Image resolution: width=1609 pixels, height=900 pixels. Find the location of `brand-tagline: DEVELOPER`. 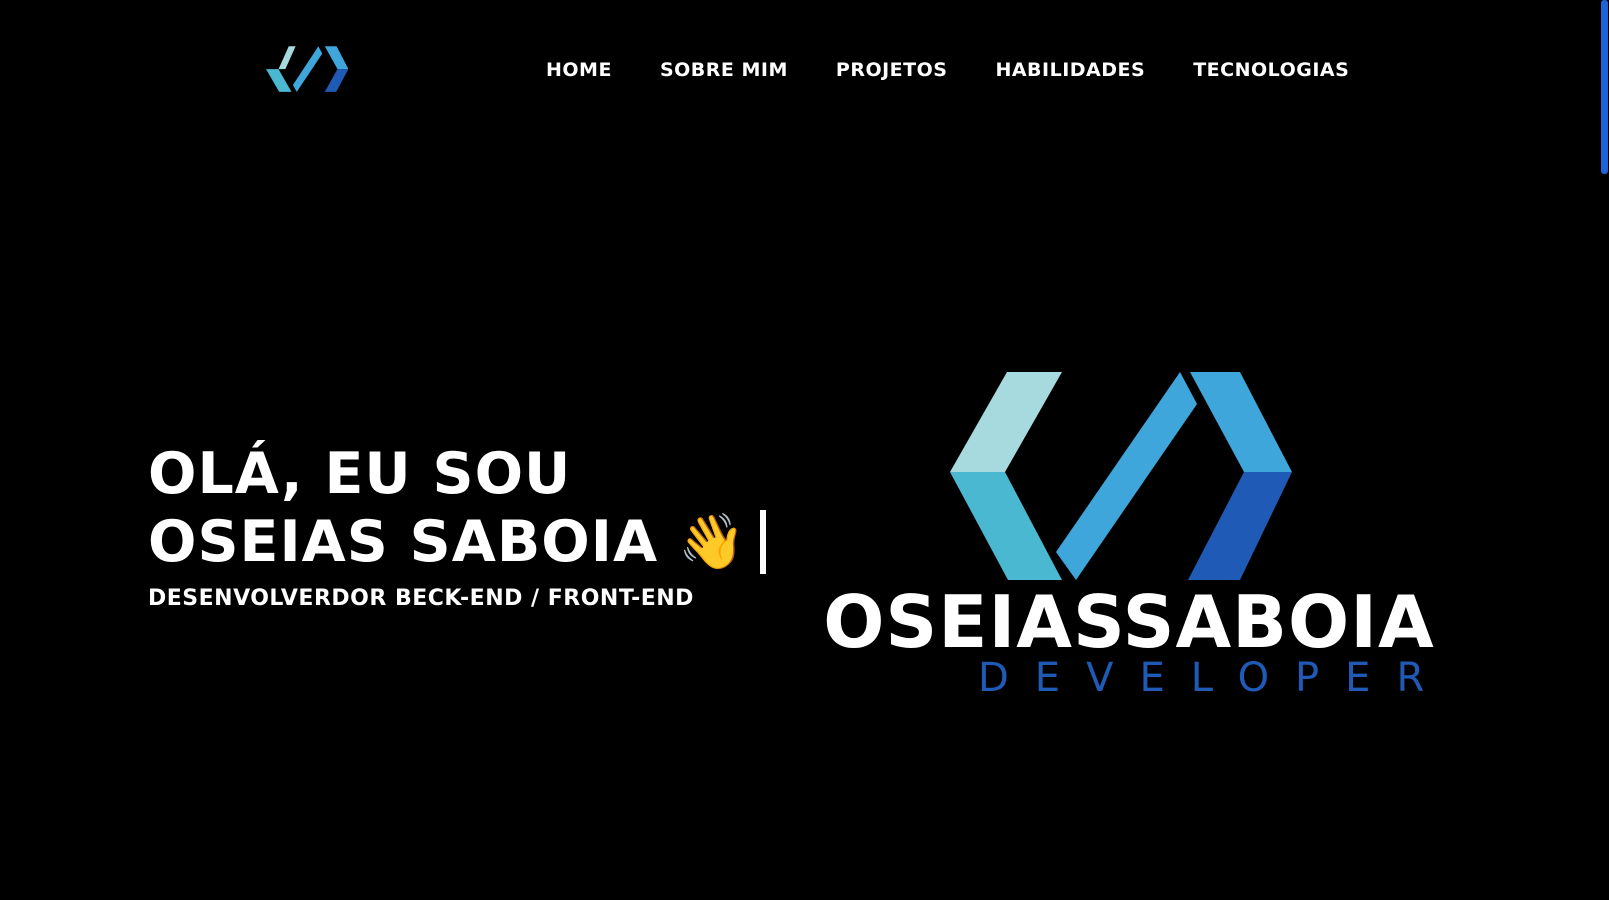

brand-tagline: DEVELOPER is located at coordinates (1214, 678).